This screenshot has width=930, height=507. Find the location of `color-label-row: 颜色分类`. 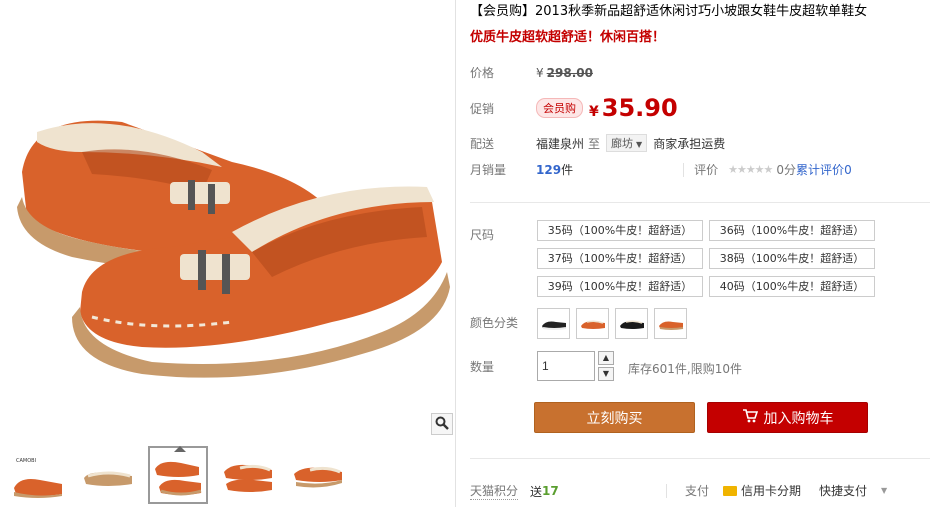

color-label-row: 颜色分类 is located at coordinates (503, 322).